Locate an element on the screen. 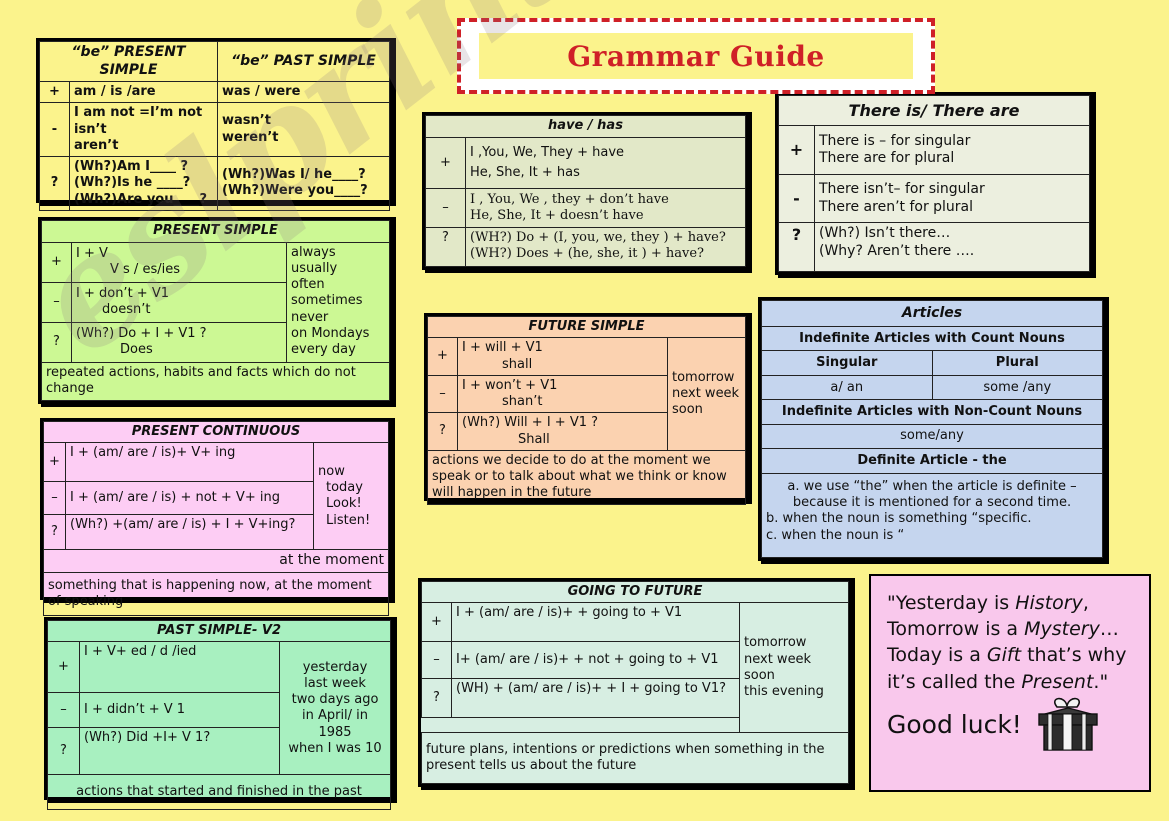  adverb-item: Listen! is located at coordinates (348, 520).